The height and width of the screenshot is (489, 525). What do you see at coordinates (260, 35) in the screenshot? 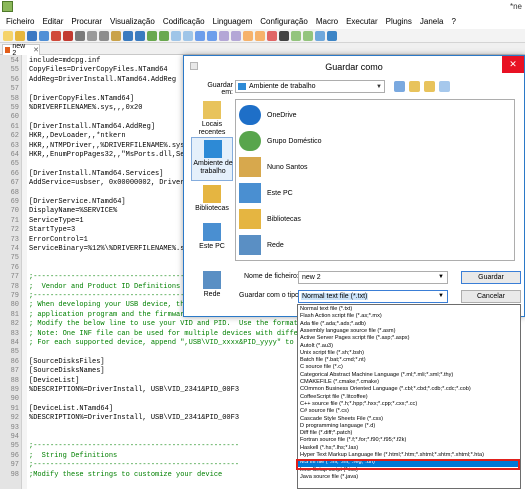
I see `function-list-icon` at bounding box center [260, 35].